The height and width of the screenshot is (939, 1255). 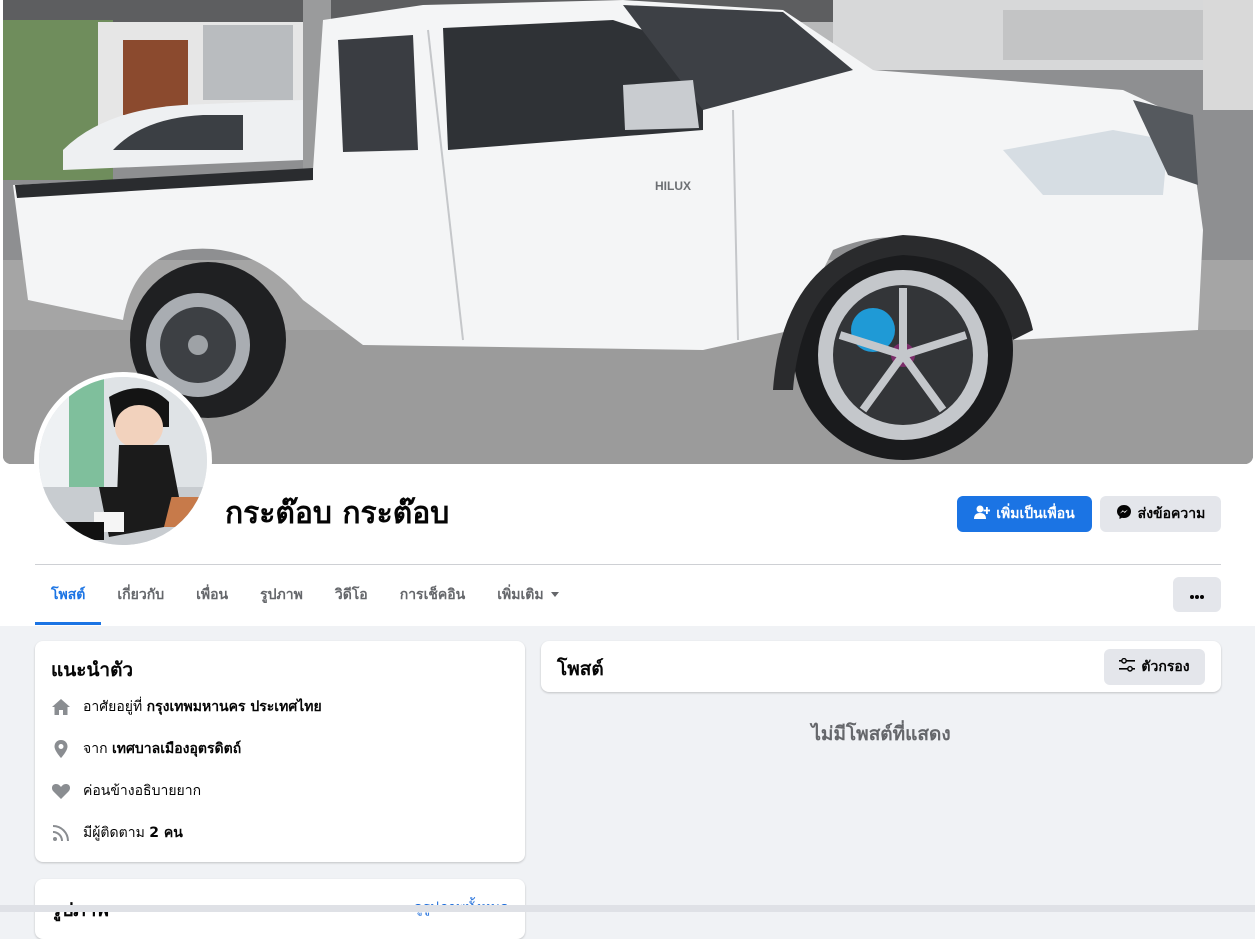 I want to click on send-message-button: ส่งข้อความ, so click(x=1160, y=514).